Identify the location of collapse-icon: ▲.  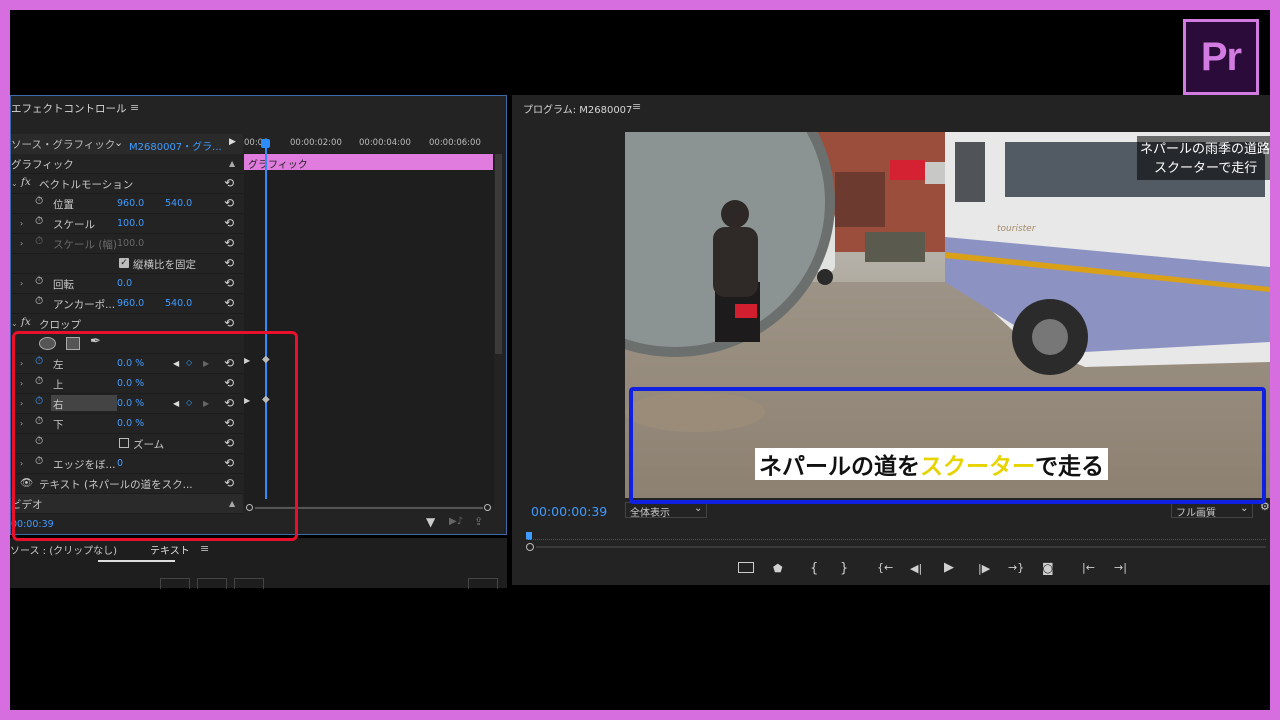
(232, 163).